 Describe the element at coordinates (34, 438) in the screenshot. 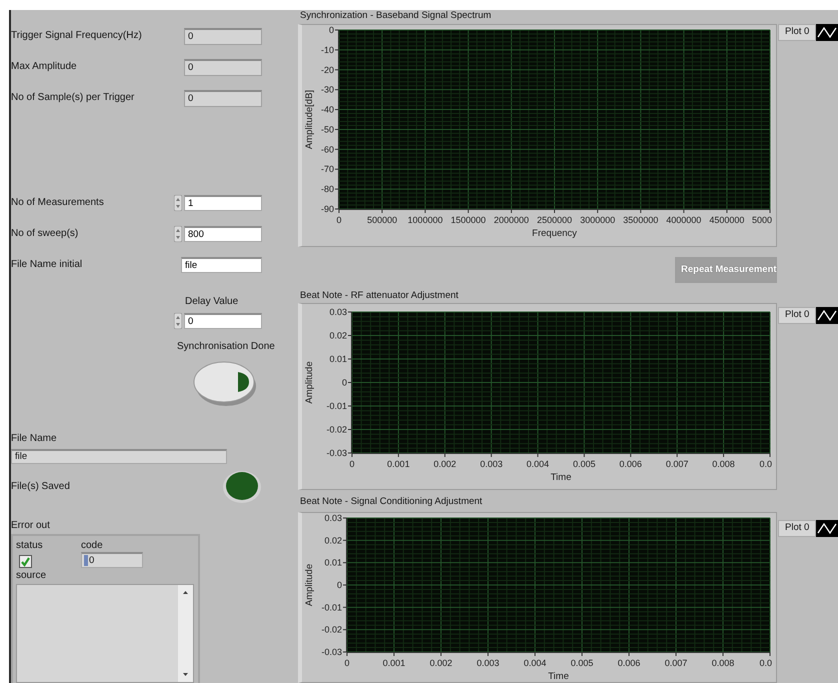

I see `field-label: File Name` at that location.